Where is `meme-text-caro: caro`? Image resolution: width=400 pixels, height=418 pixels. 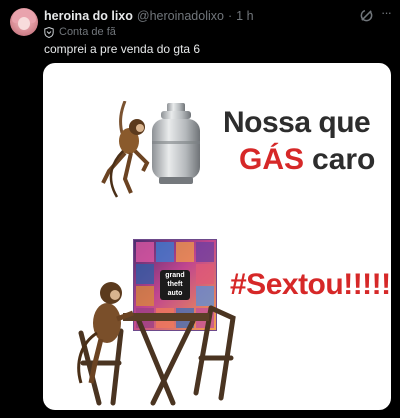
meme-text-caro: caro is located at coordinates (344, 159).